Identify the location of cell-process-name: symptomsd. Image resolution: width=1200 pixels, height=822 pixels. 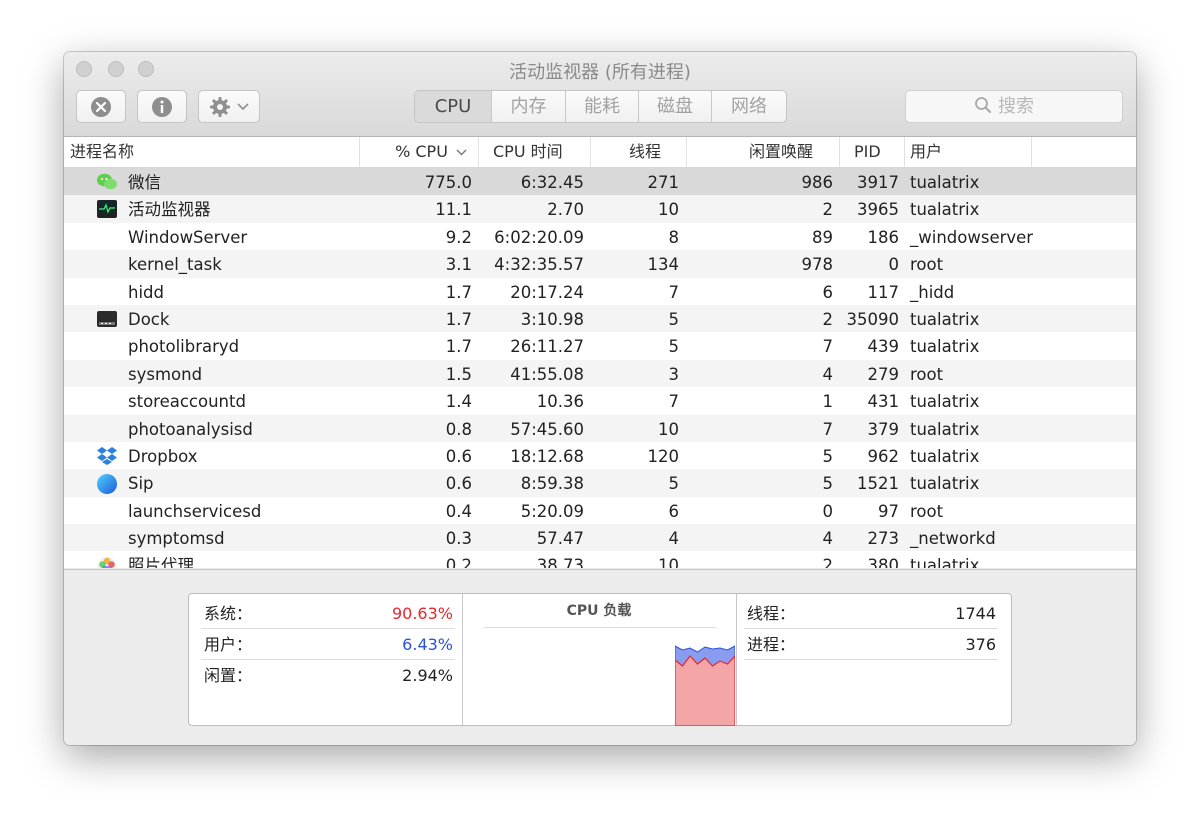
(176, 539).